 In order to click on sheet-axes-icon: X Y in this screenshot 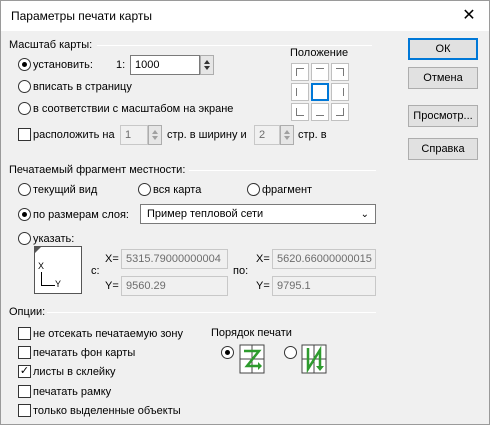, I will do `click(58, 270)`.